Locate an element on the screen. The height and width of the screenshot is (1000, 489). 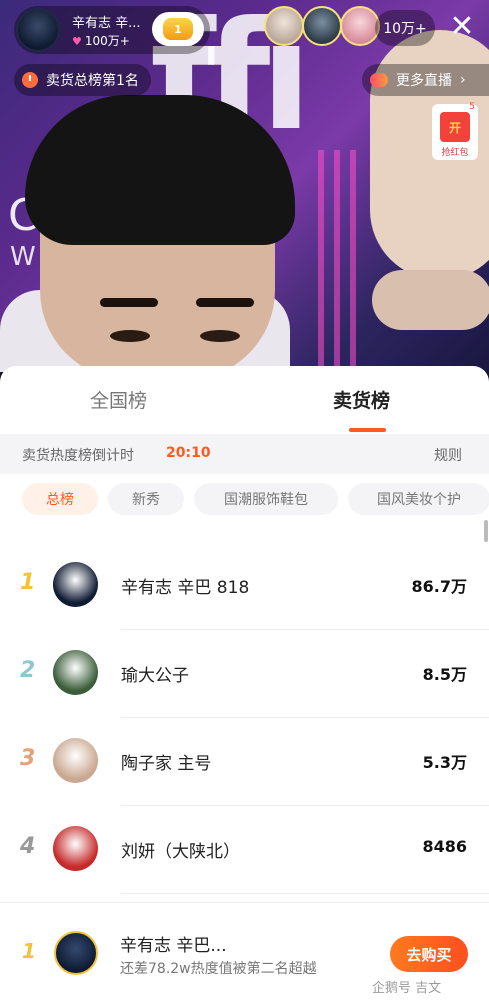
red-packet-icon: 开 is located at coordinates (455, 127).